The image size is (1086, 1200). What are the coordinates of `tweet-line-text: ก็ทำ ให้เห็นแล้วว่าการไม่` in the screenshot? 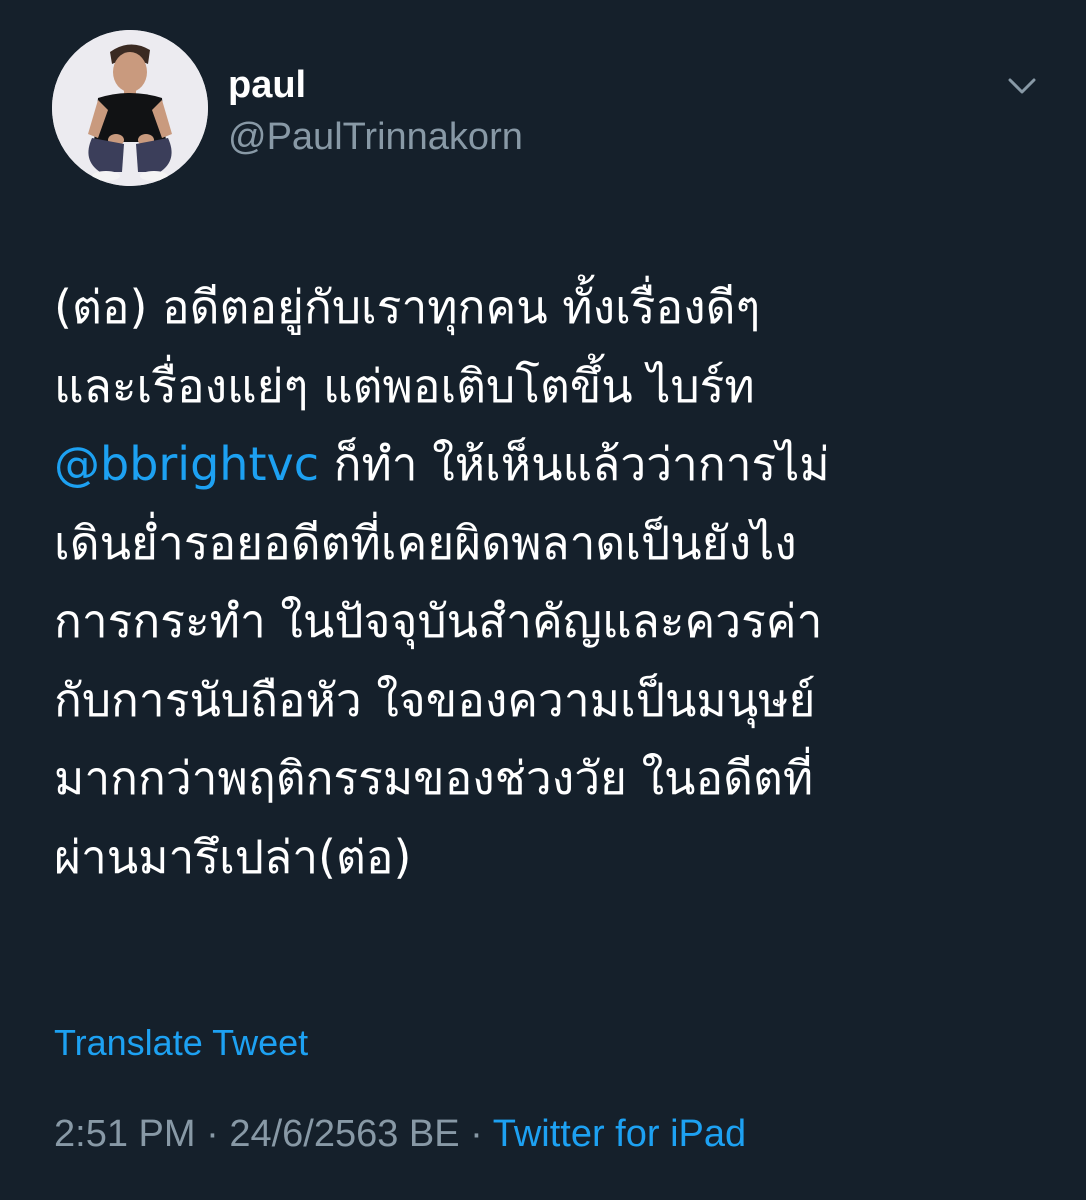 It's located at (574, 464).